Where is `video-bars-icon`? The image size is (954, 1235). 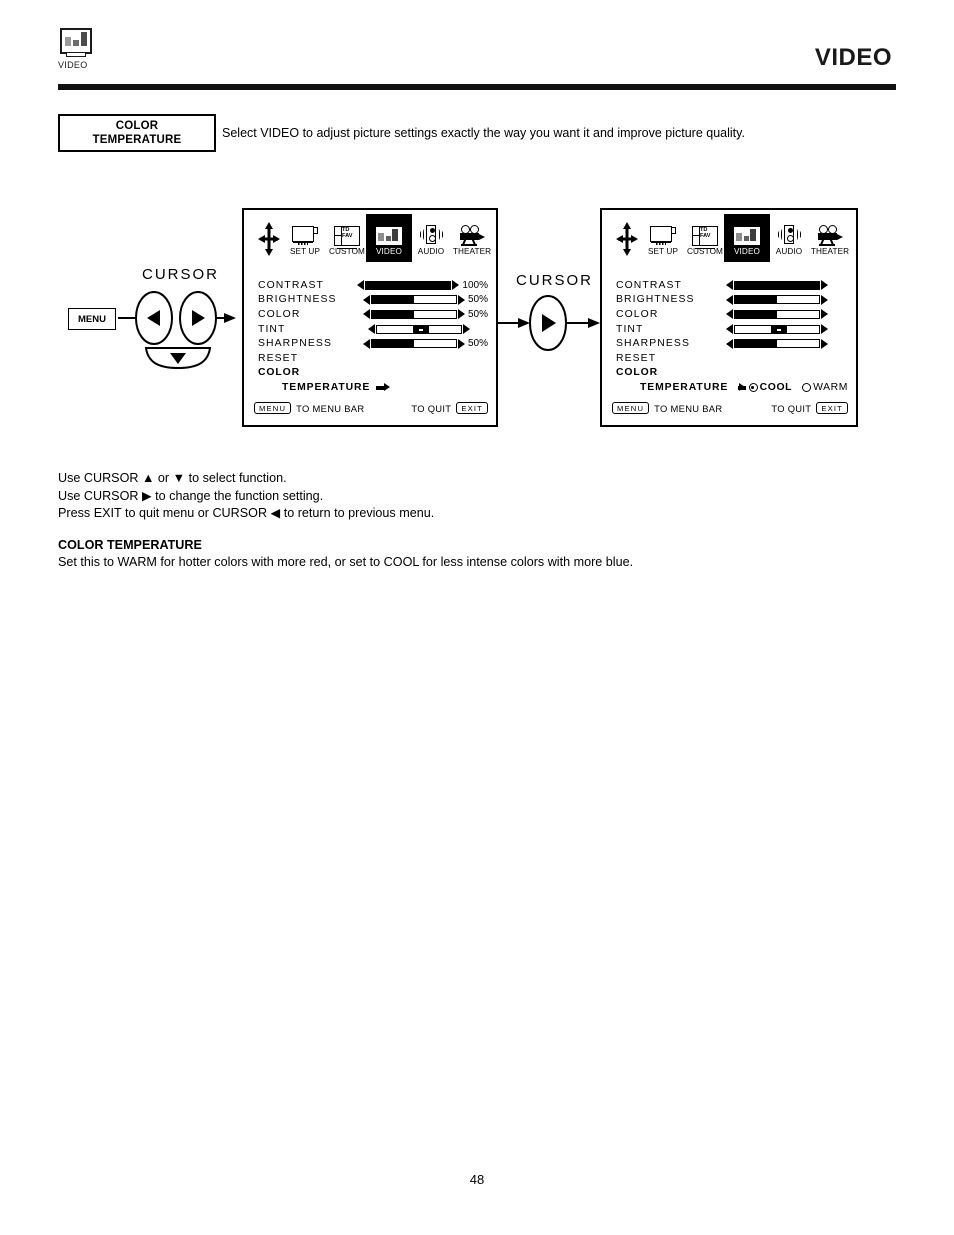 video-bars-icon is located at coordinates (76, 42).